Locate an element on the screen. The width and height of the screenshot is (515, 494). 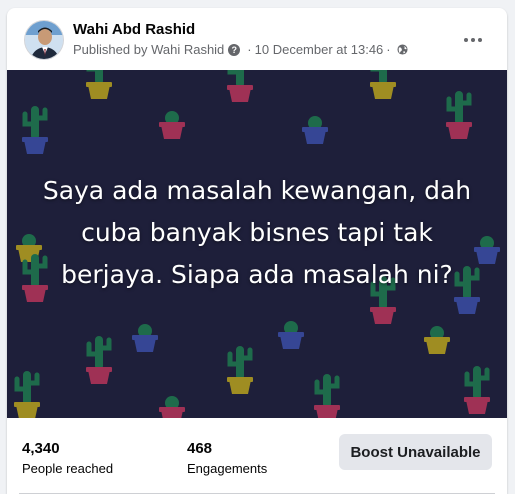
globe-icon is located at coordinates (402, 49).